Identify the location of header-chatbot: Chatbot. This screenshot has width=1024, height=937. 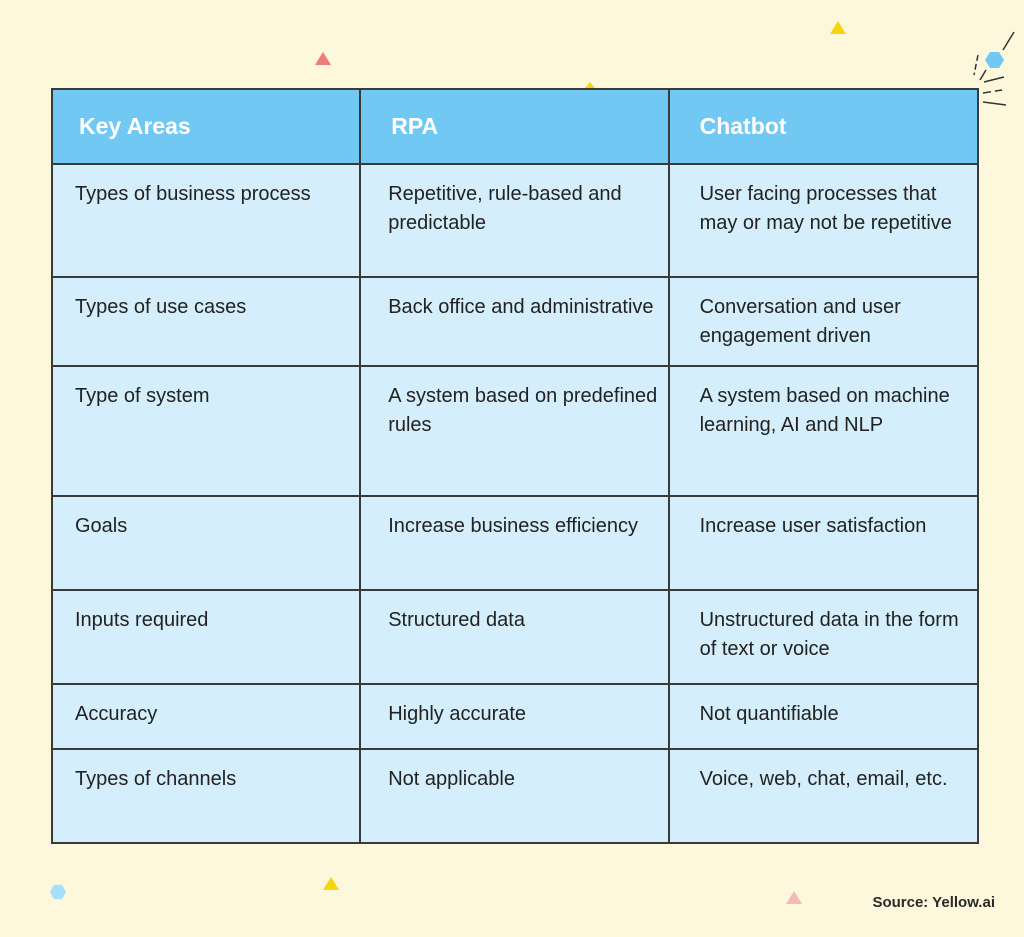
(823, 126).